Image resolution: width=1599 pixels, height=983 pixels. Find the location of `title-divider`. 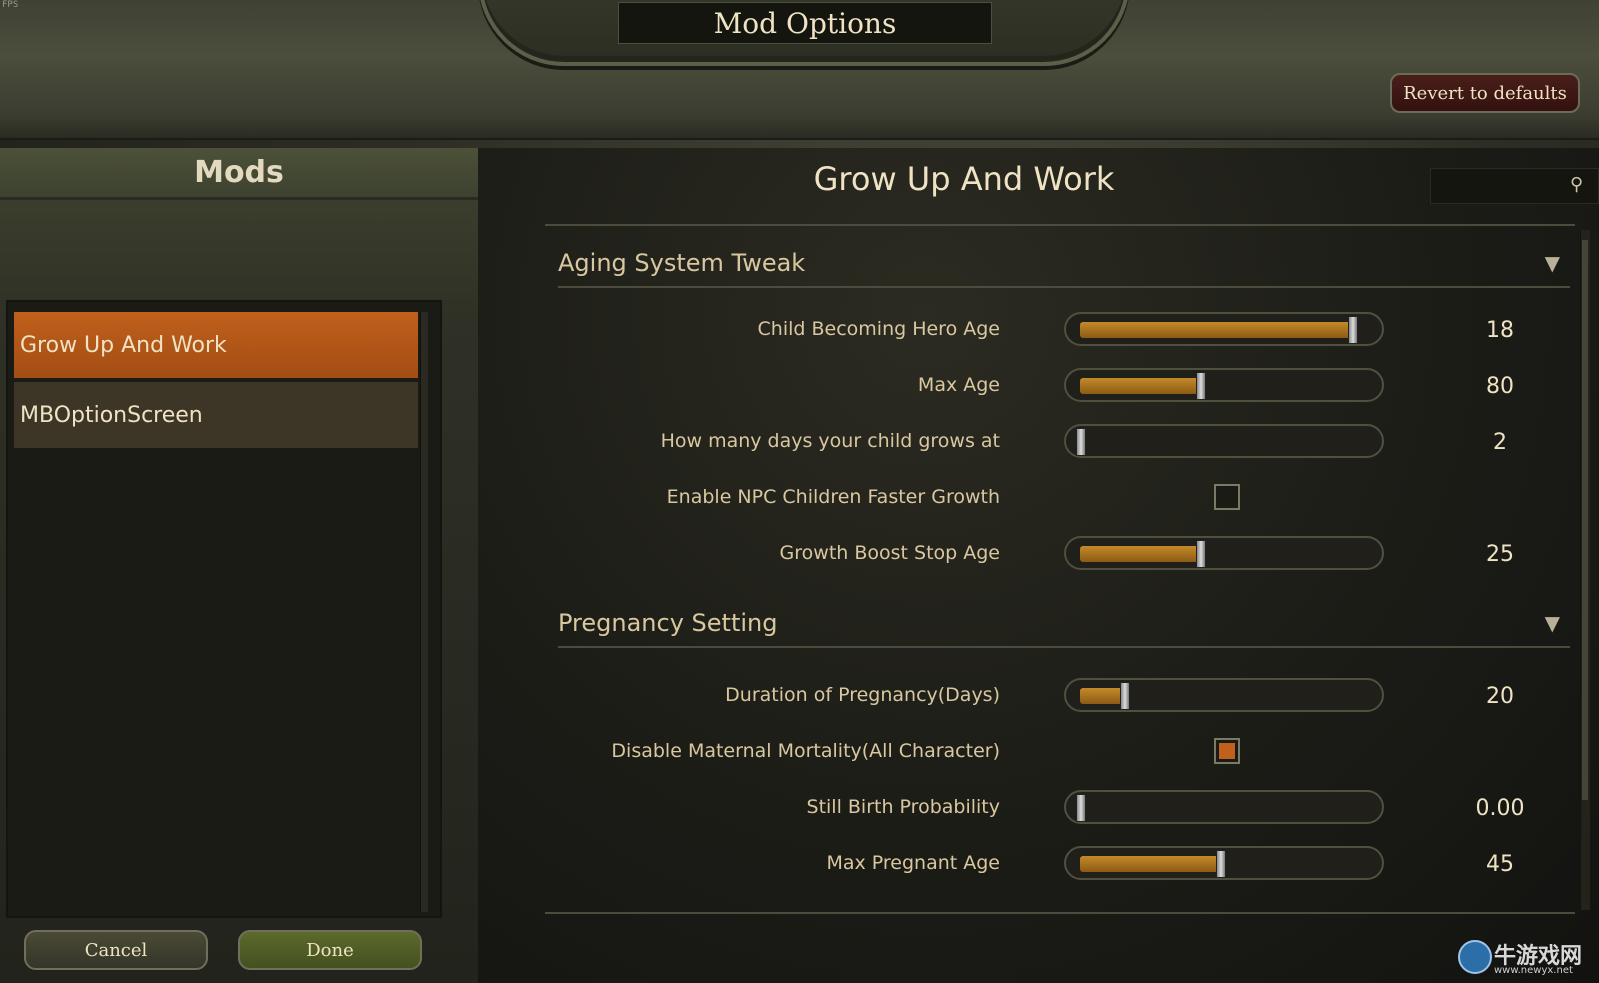

title-divider is located at coordinates (1060, 225).